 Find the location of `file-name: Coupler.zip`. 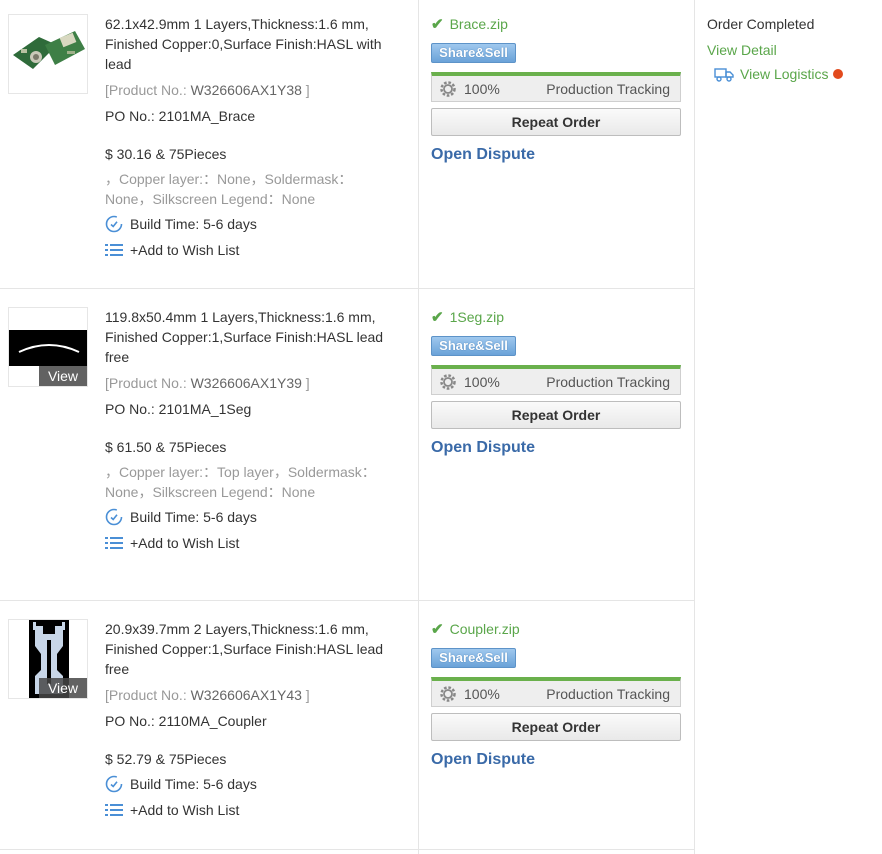

file-name: Coupler.zip is located at coordinates (484, 629).